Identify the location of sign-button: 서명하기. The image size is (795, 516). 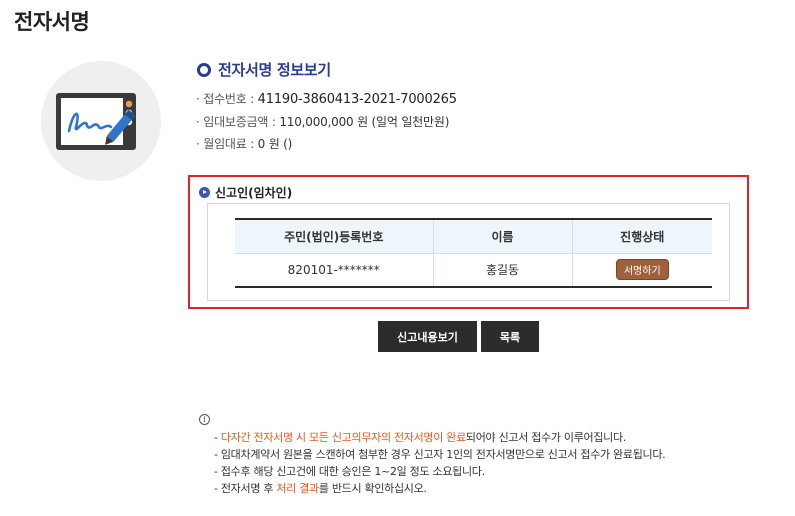
(642, 270).